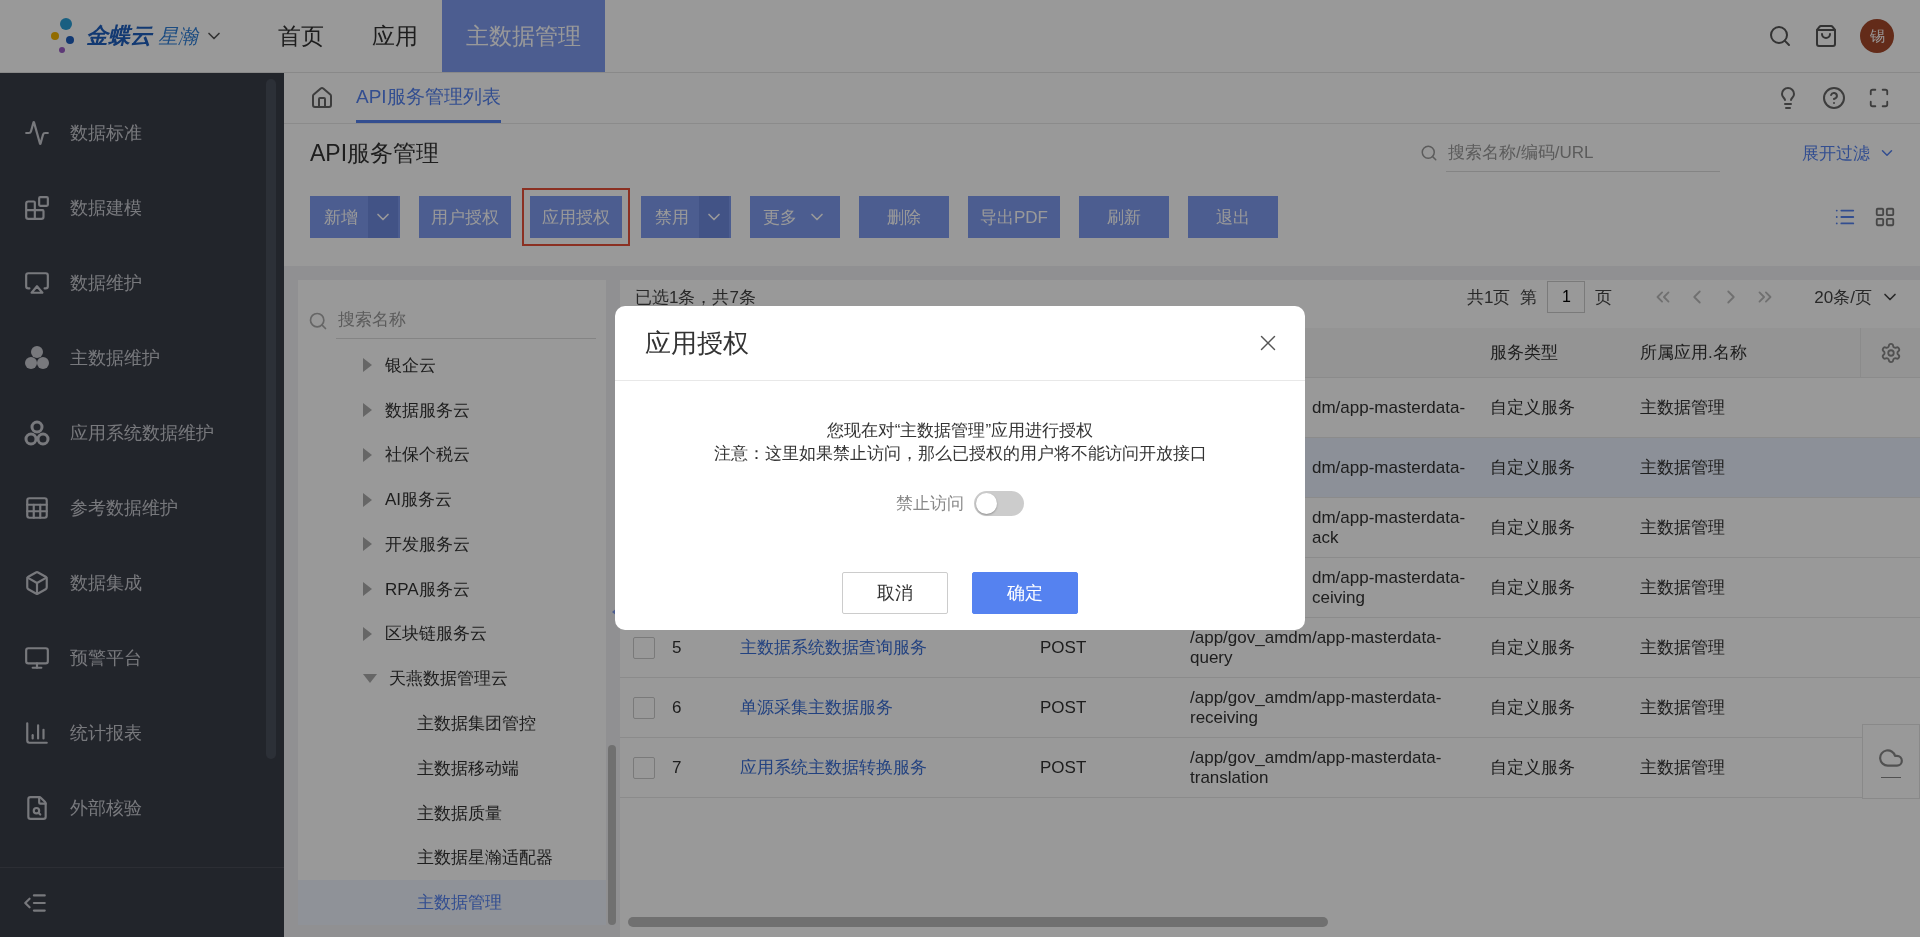 The width and height of the screenshot is (1920, 937). What do you see at coordinates (677, 707) in the screenshot?
I see `row-number: 6` at bounding box center [677, 707].